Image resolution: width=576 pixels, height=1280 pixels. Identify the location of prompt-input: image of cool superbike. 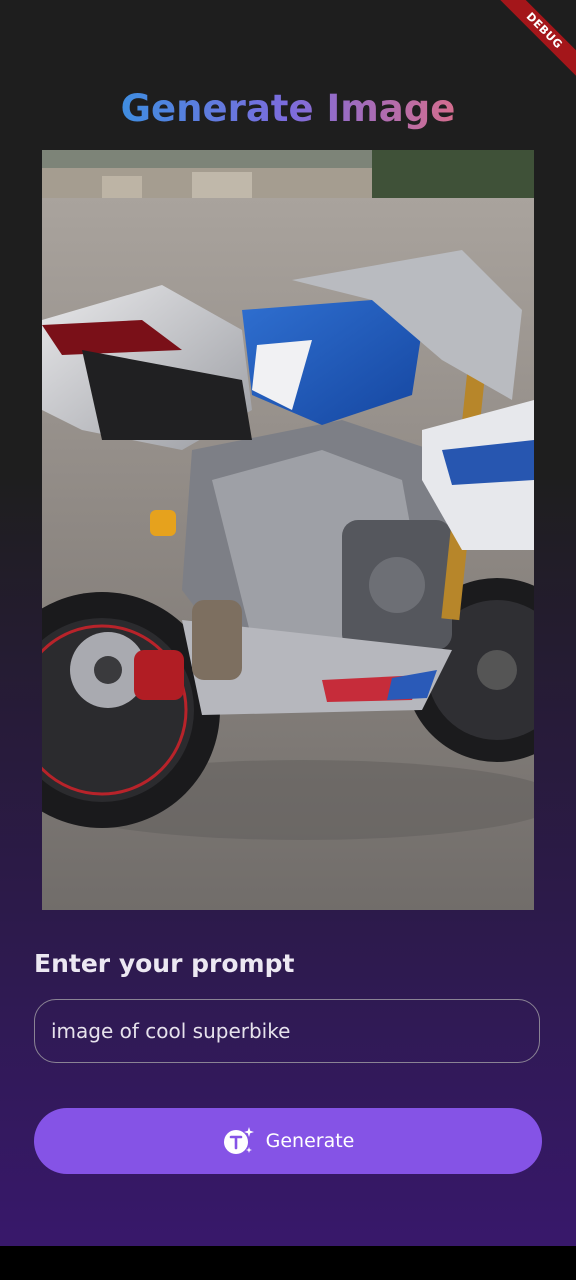
(287, 1031).